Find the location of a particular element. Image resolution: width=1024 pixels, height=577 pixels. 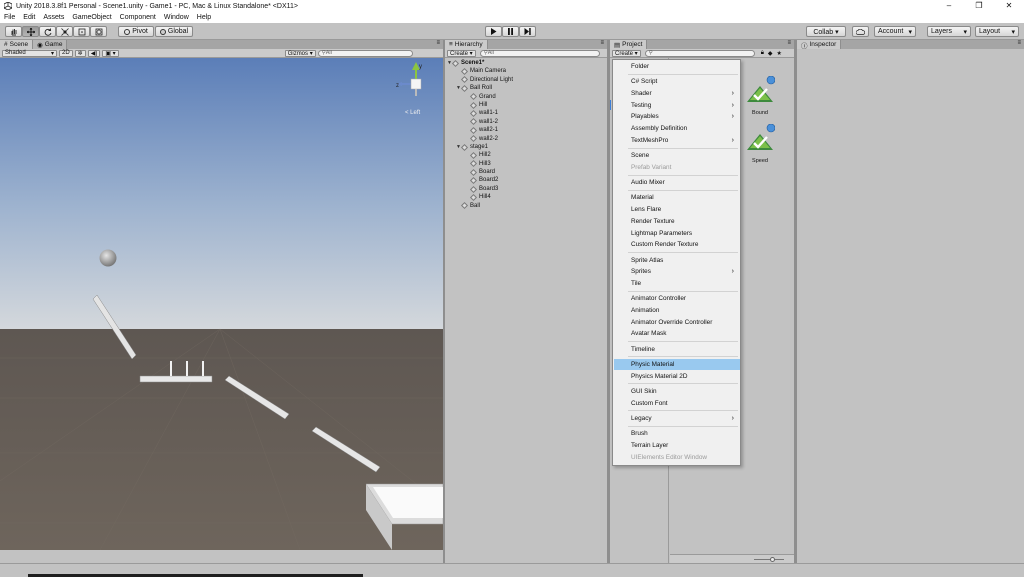

menu-item: Terrain Layer is located at coordinates (677, 445).